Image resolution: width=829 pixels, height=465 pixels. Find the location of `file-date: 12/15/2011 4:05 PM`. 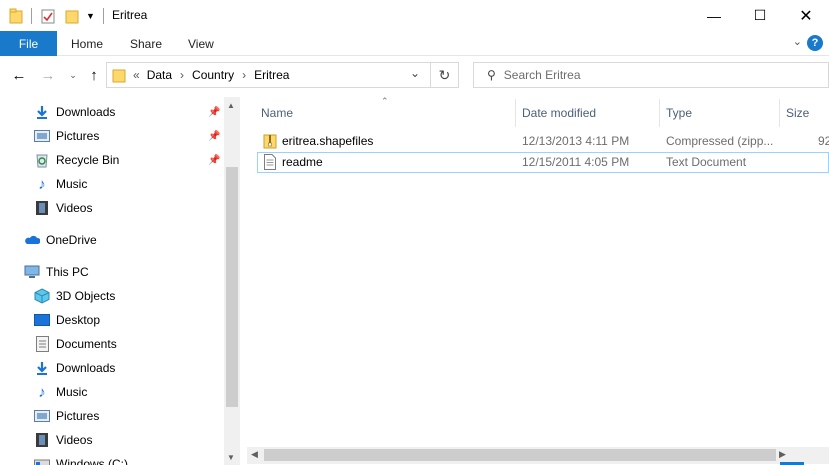

file-date: 12/15/2011 4:05 PM is located at coordinates (576, 162).